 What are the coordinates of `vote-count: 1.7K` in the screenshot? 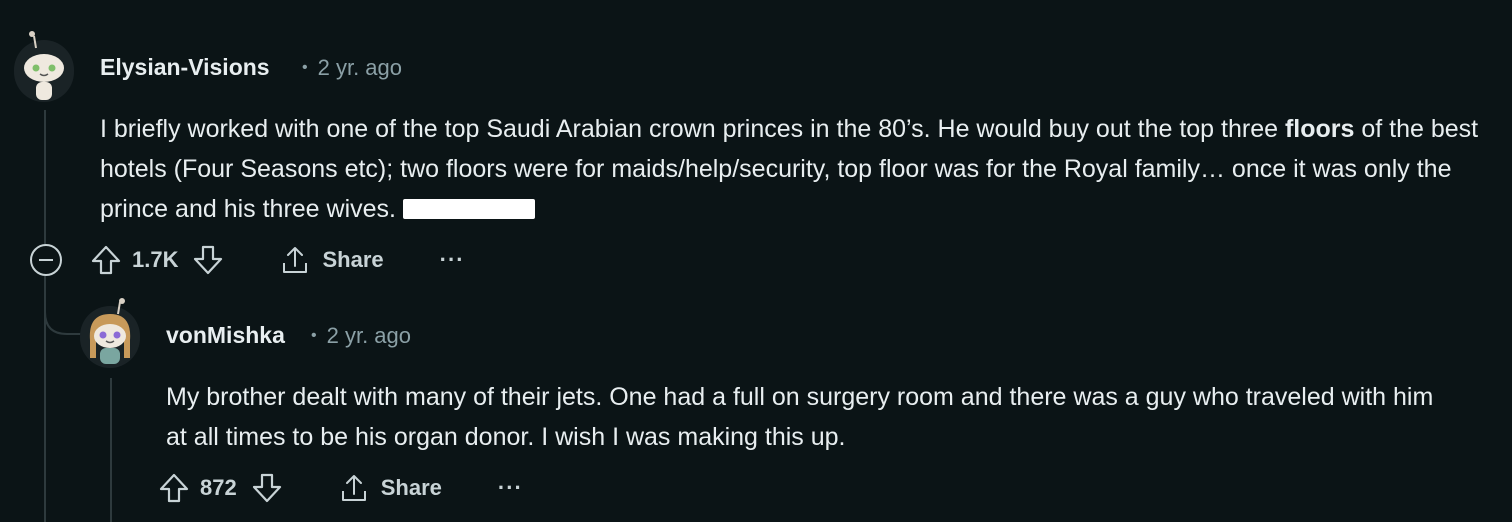 It's located at (155, 259).